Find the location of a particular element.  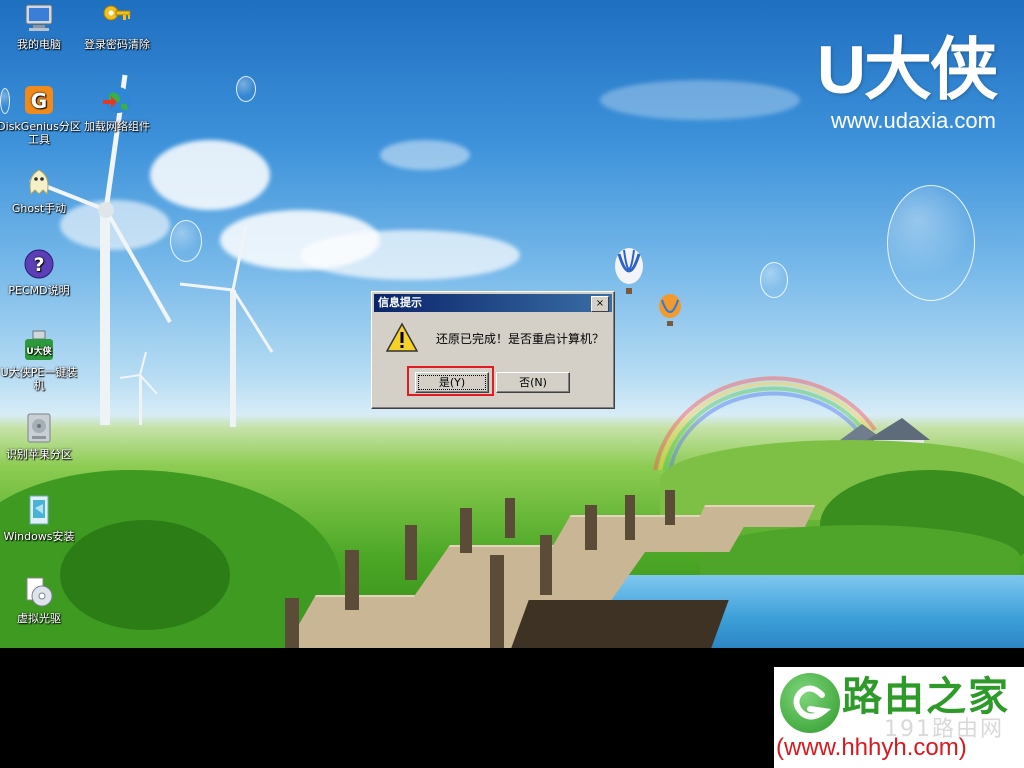

brand-logo: U大侠 www.udaxia.com is located at coordinates (907, 82).